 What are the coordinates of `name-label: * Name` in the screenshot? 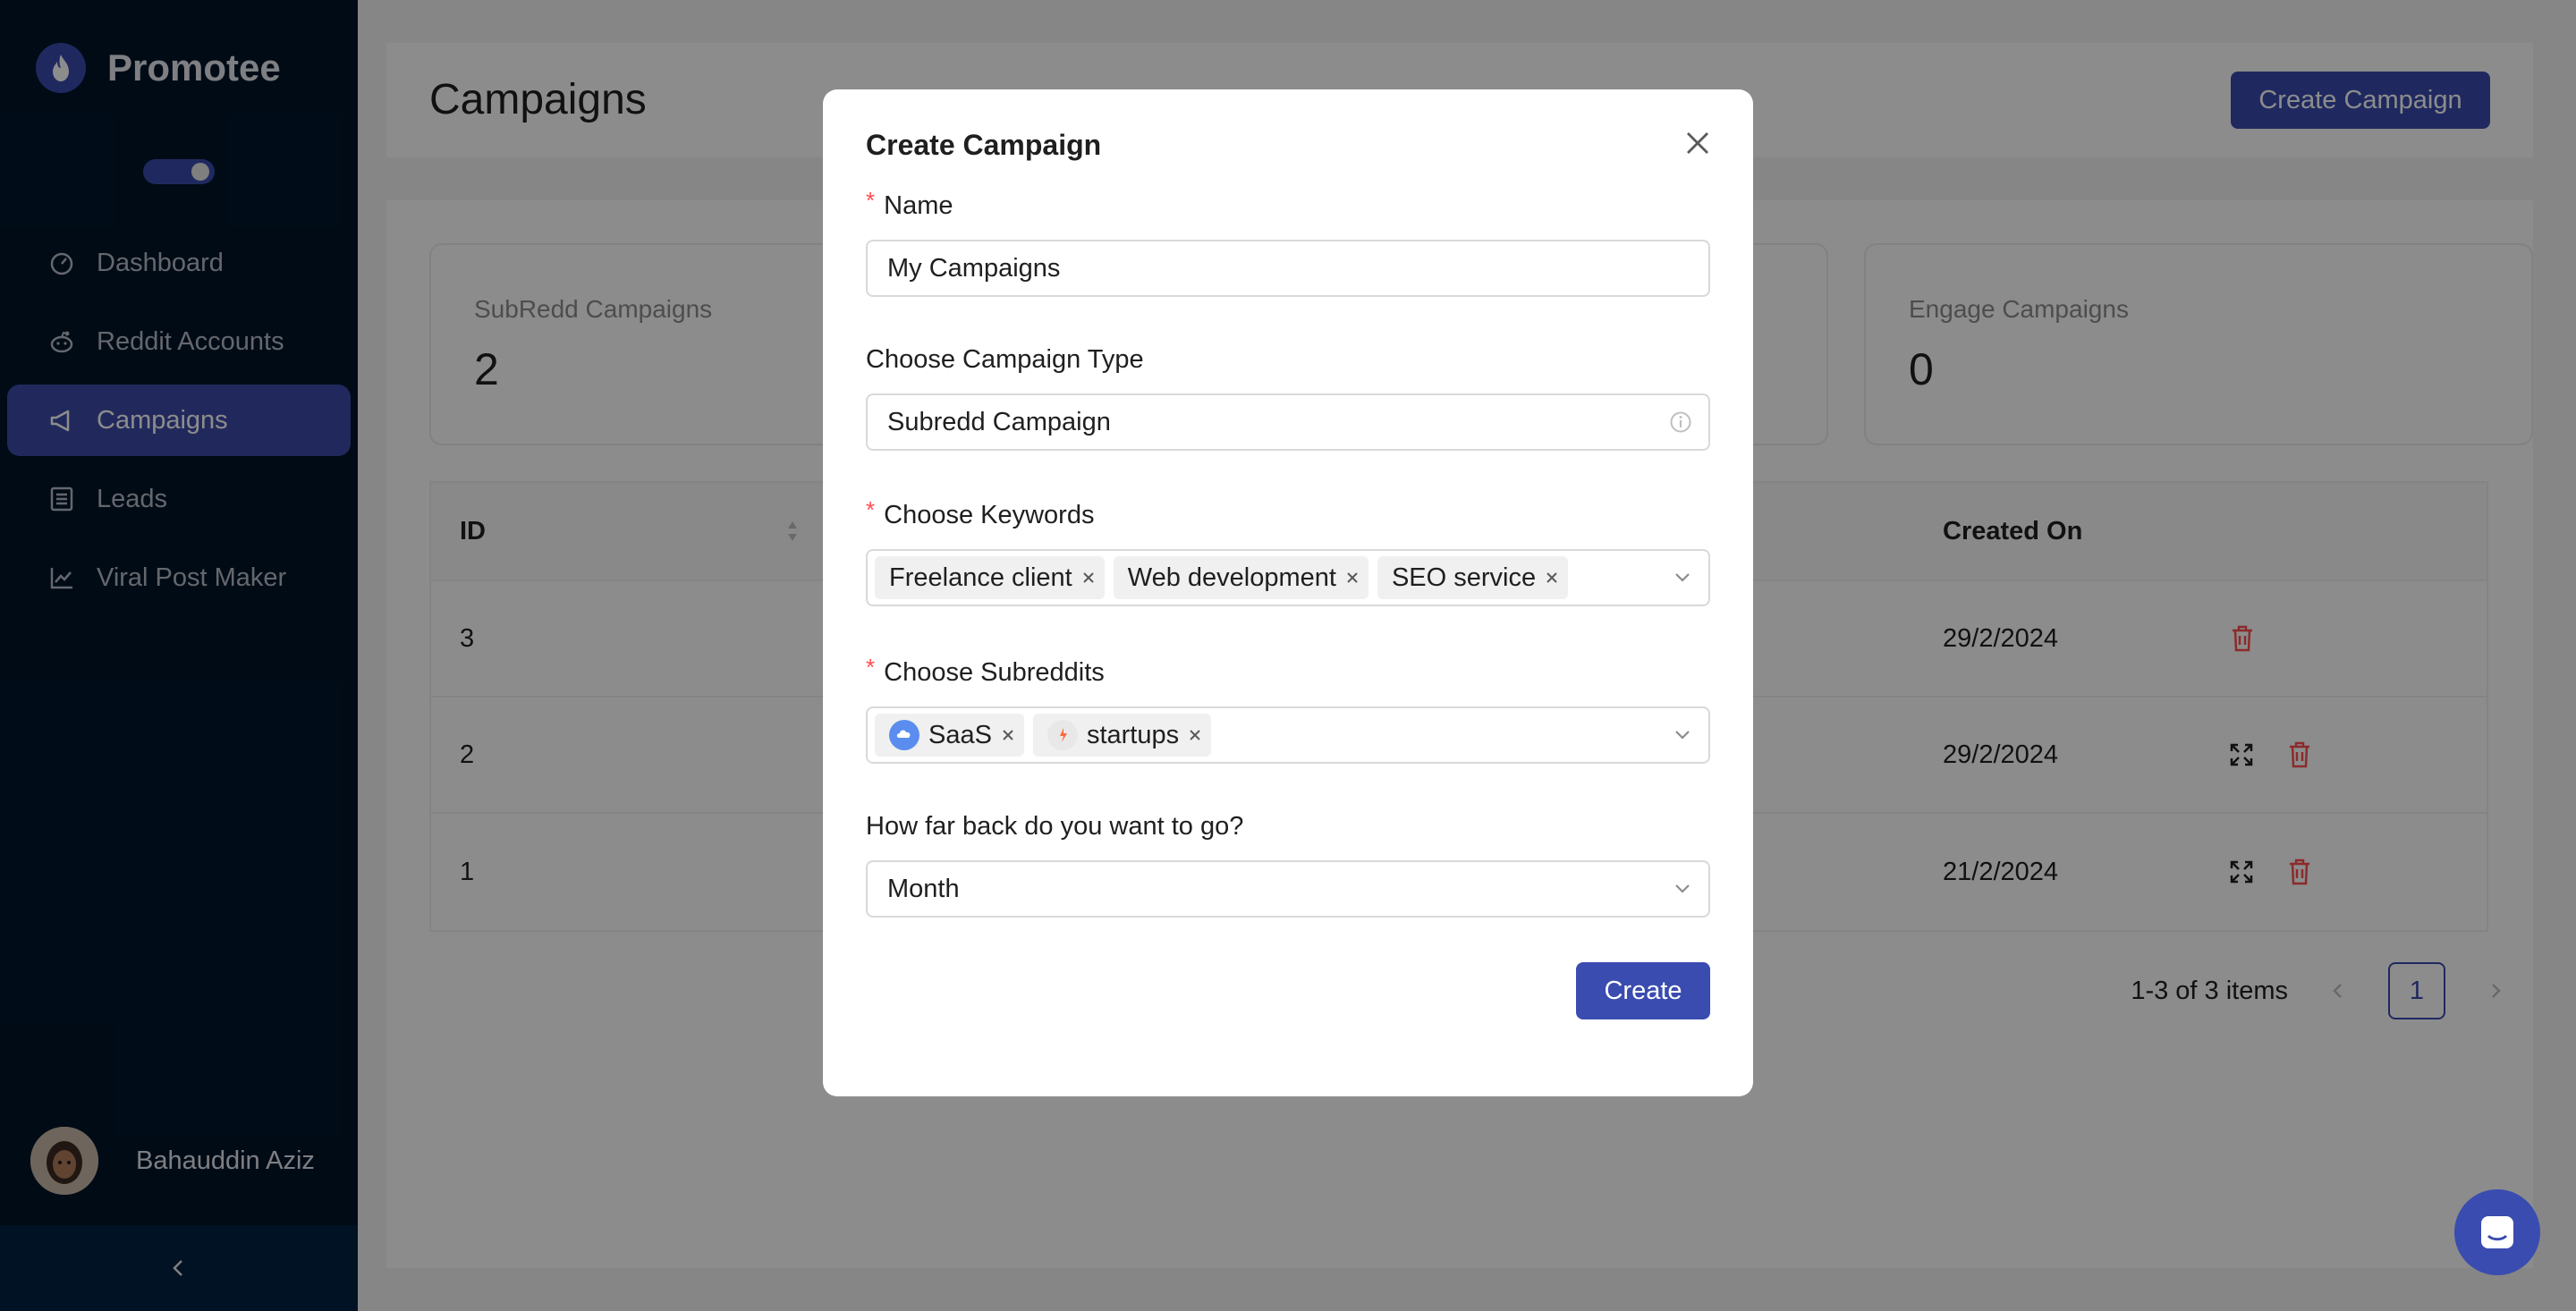 It's located at (909, 203).